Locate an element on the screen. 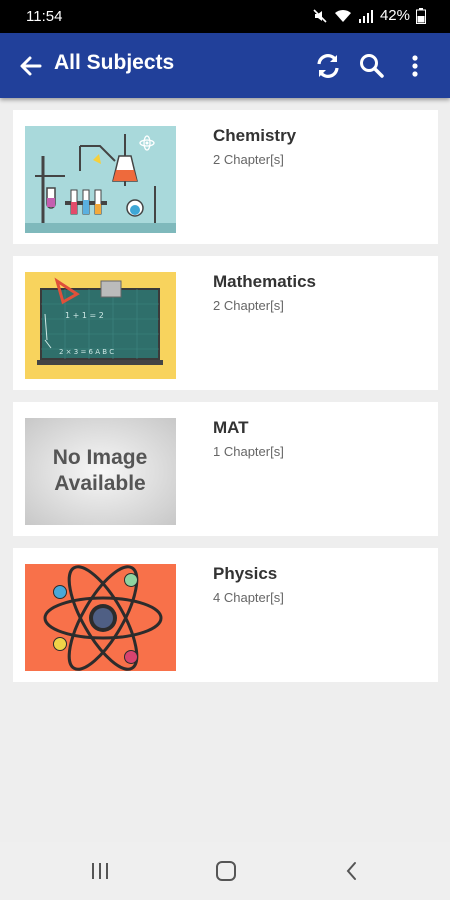 Image resolution: width=450 pixels, height=900 pixels. app-bar: All Subjects is located at coordinates (225, 65).